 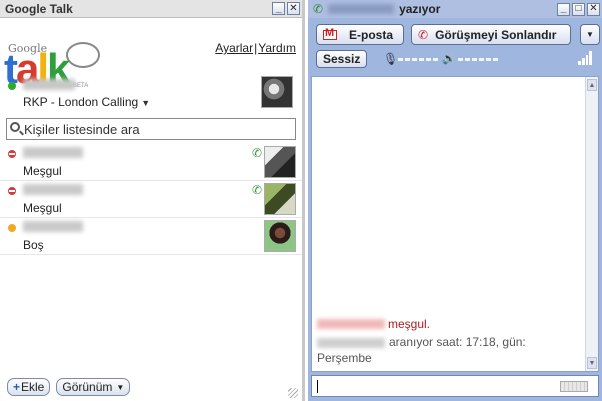 I want to click on text-caret, so click(x=317, y=386).